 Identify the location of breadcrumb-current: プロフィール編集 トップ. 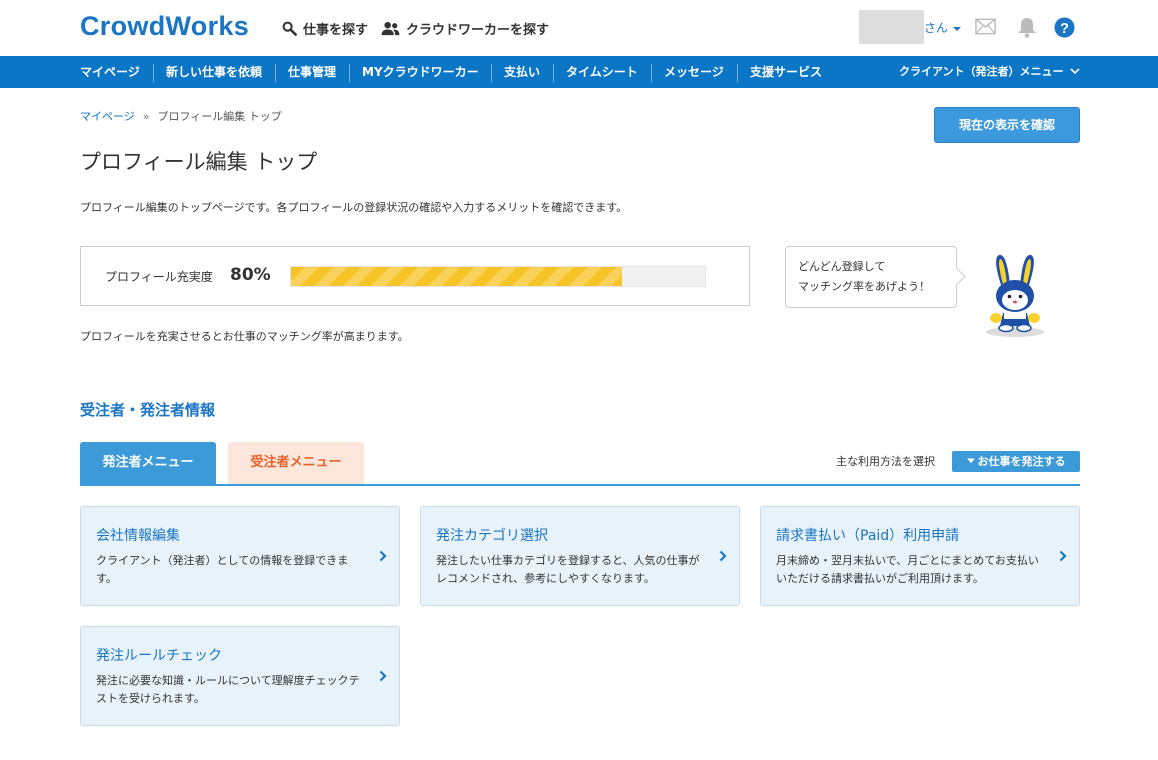
(219, 116).